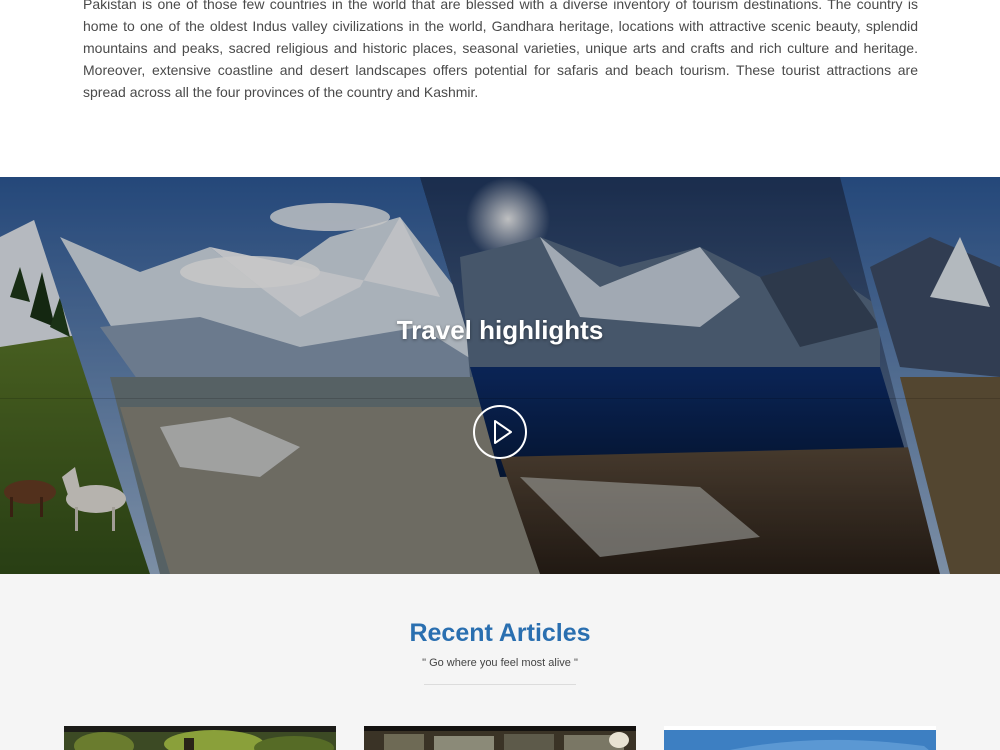  I want to click on recent-articles-tagline: " Go where you feel most alive ", so click(500, 663).